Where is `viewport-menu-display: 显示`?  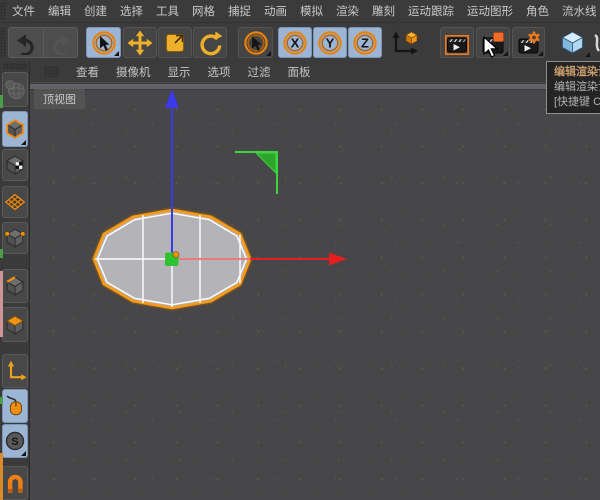 viewport-menu-display: 显示 is located at coordinates (179, 72).